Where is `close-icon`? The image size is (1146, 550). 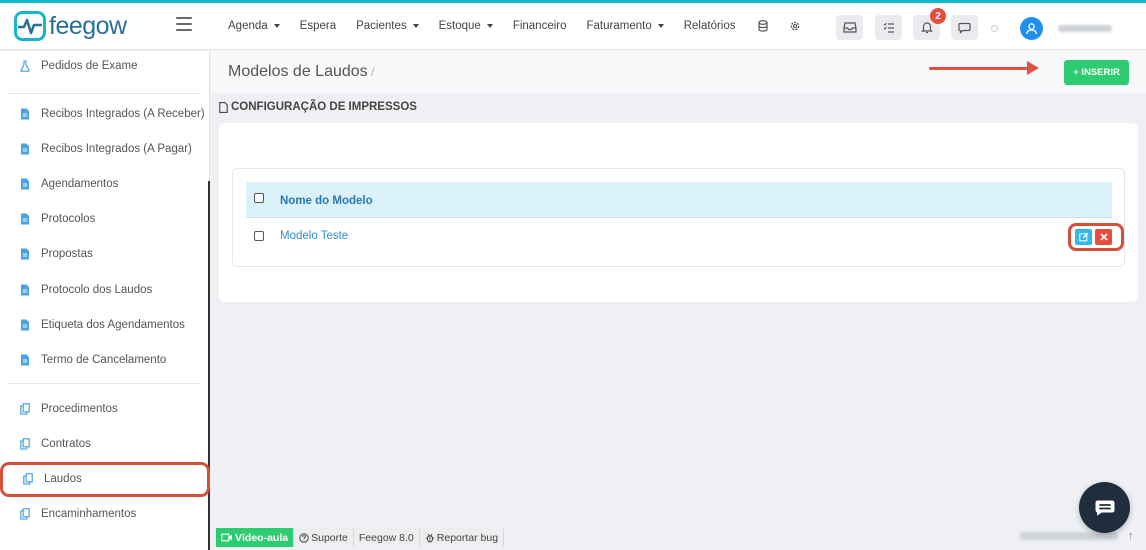
close-icon is located at coordinates (1103, 237).